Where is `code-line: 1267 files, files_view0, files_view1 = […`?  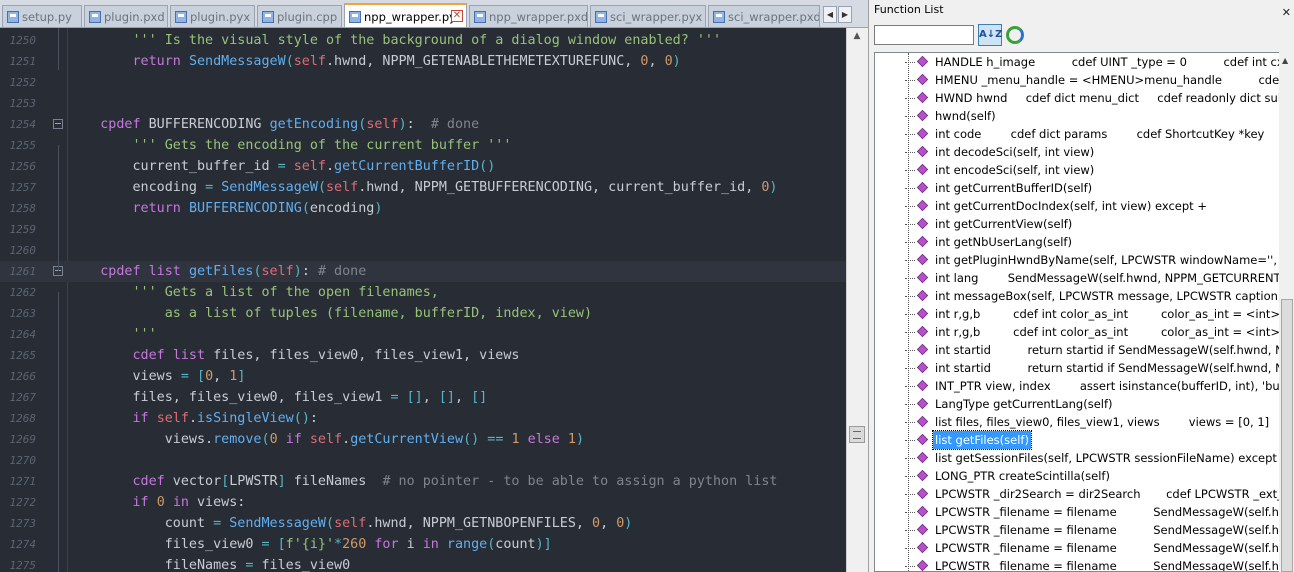
code-line: 1267 files, files_view0, files_view1 = [… is located at coordinates (423, 397).